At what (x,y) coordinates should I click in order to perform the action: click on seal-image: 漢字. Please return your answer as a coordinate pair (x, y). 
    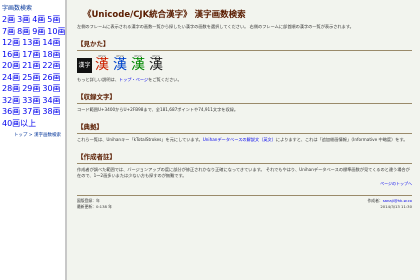
    Looking at the image, I should click on (84, 65).